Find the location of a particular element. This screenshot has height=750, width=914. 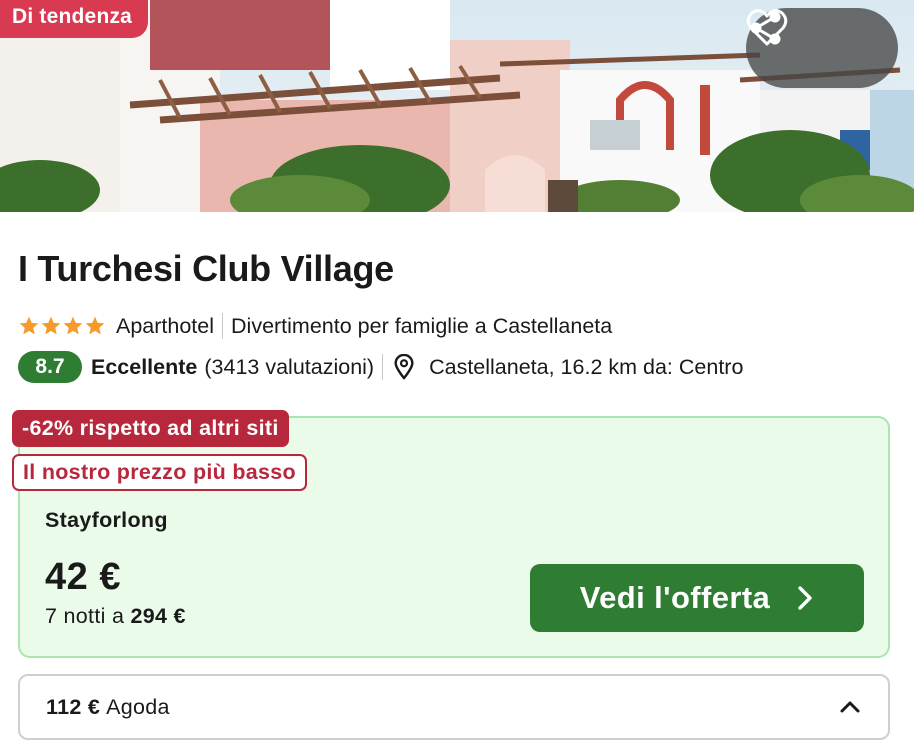

star-rating is located at coordinates (62, 326).